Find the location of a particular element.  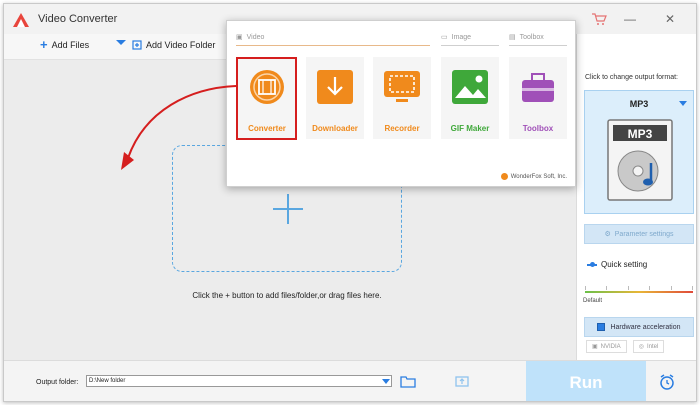

tile-recorder-label: Recorder is located at coordinates (402, 128).